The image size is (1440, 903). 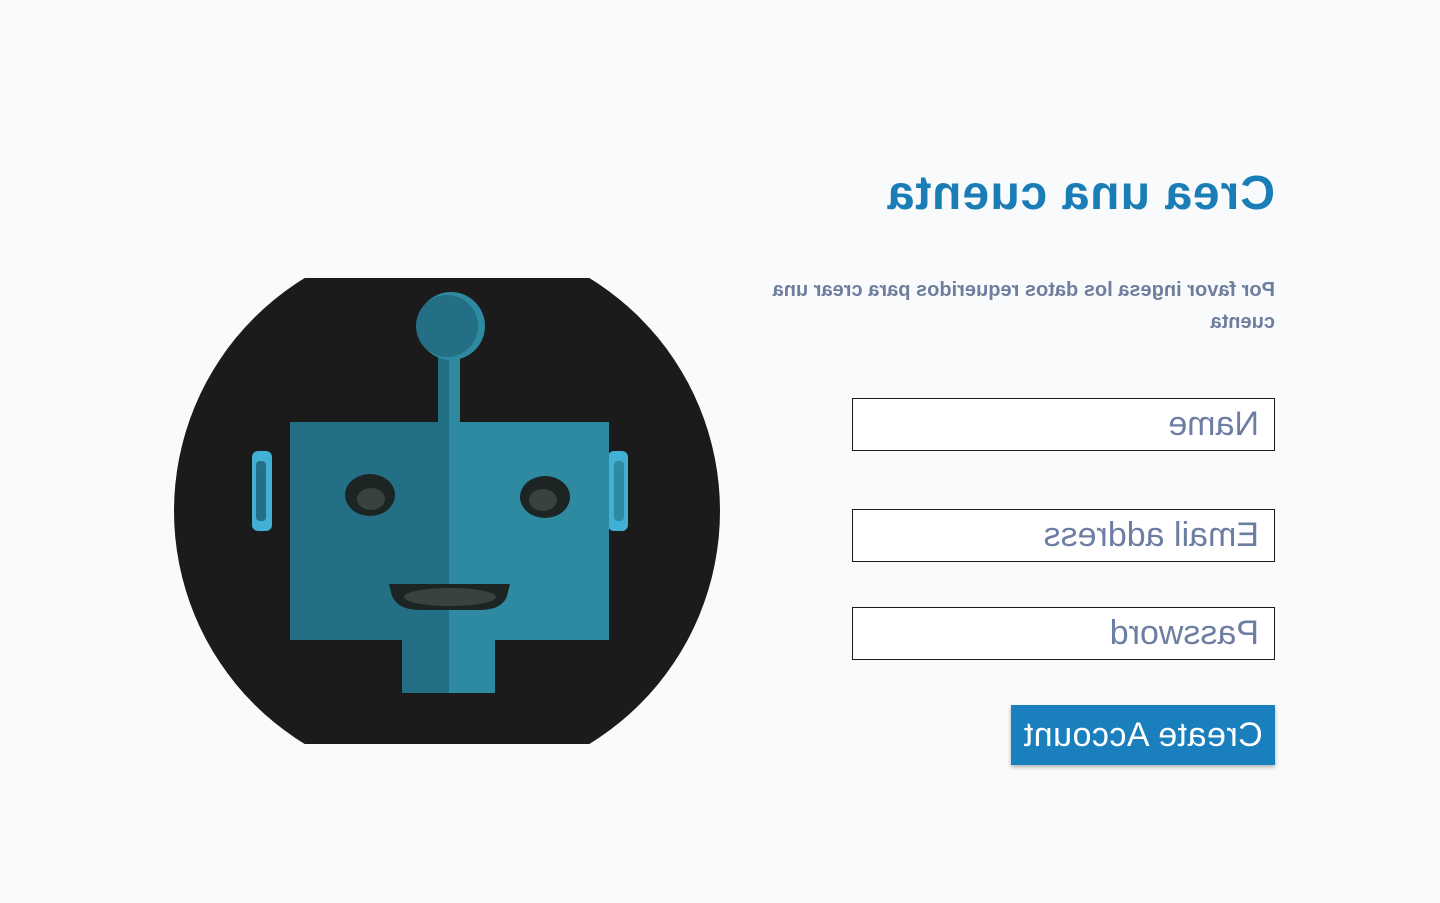 What do you see at coordinates (1080, 193) in the screenshot?
I see `page-title: Crea una cuenta` at bounding box center [1080, 193].